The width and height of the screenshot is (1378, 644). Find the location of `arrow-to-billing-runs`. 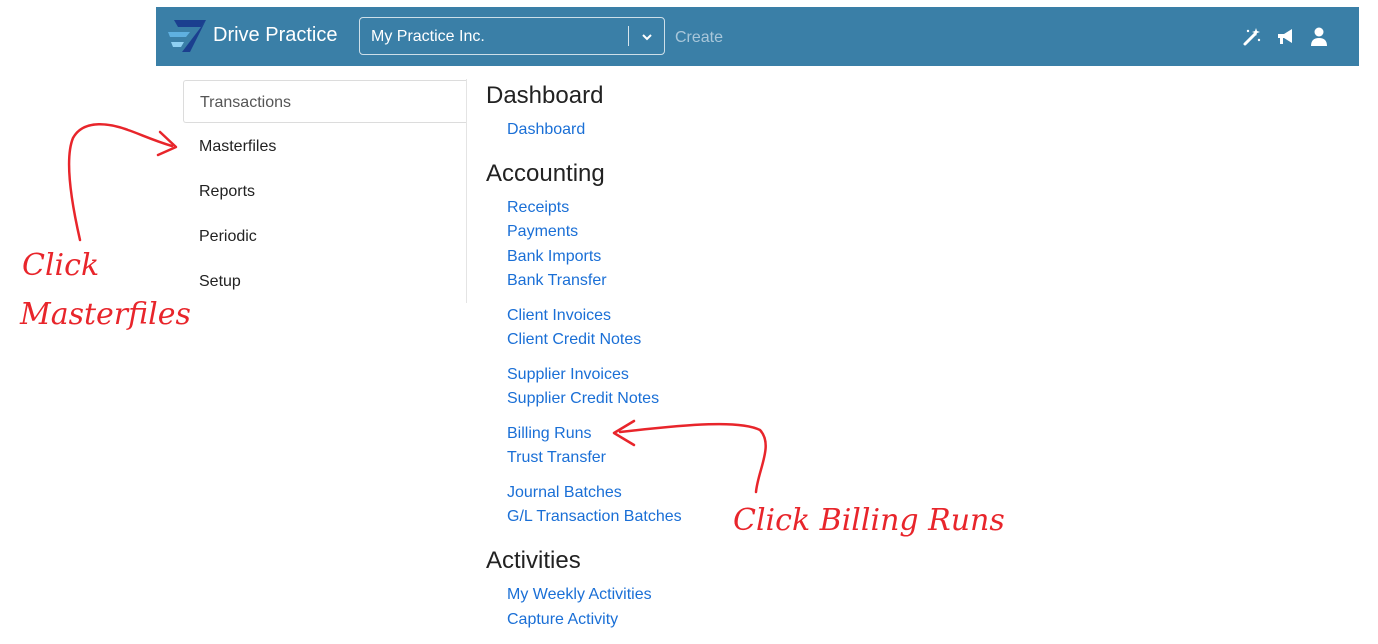

arrow-to-billing-runs is located at coordinates (692, 458).